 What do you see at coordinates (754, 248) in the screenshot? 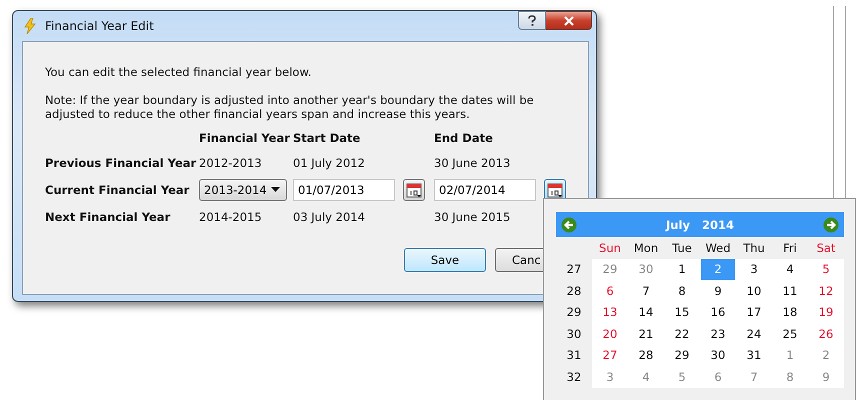
I see `weekday-header: Thu` at bounding box center [754, 248].